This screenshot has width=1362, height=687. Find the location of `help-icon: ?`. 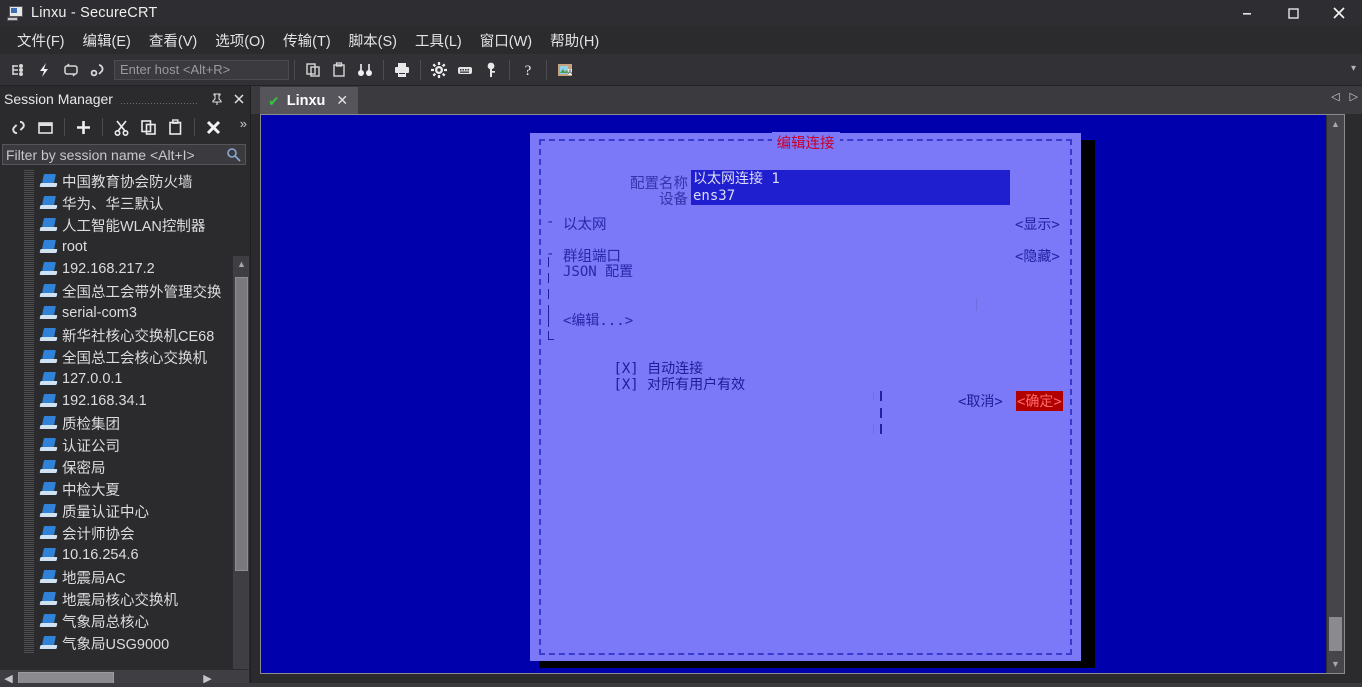

help-icon: ? is located at coordinates (528, 70).